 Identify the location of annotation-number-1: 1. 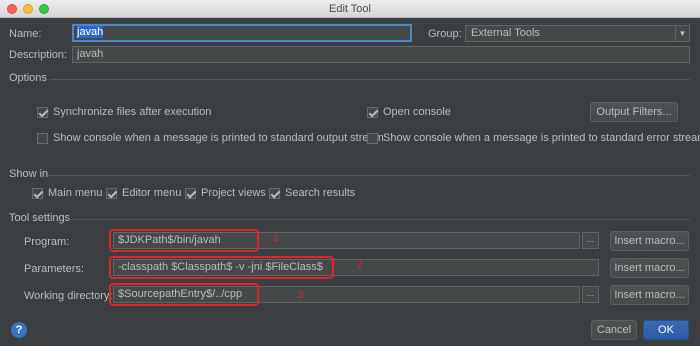
(276, 238).